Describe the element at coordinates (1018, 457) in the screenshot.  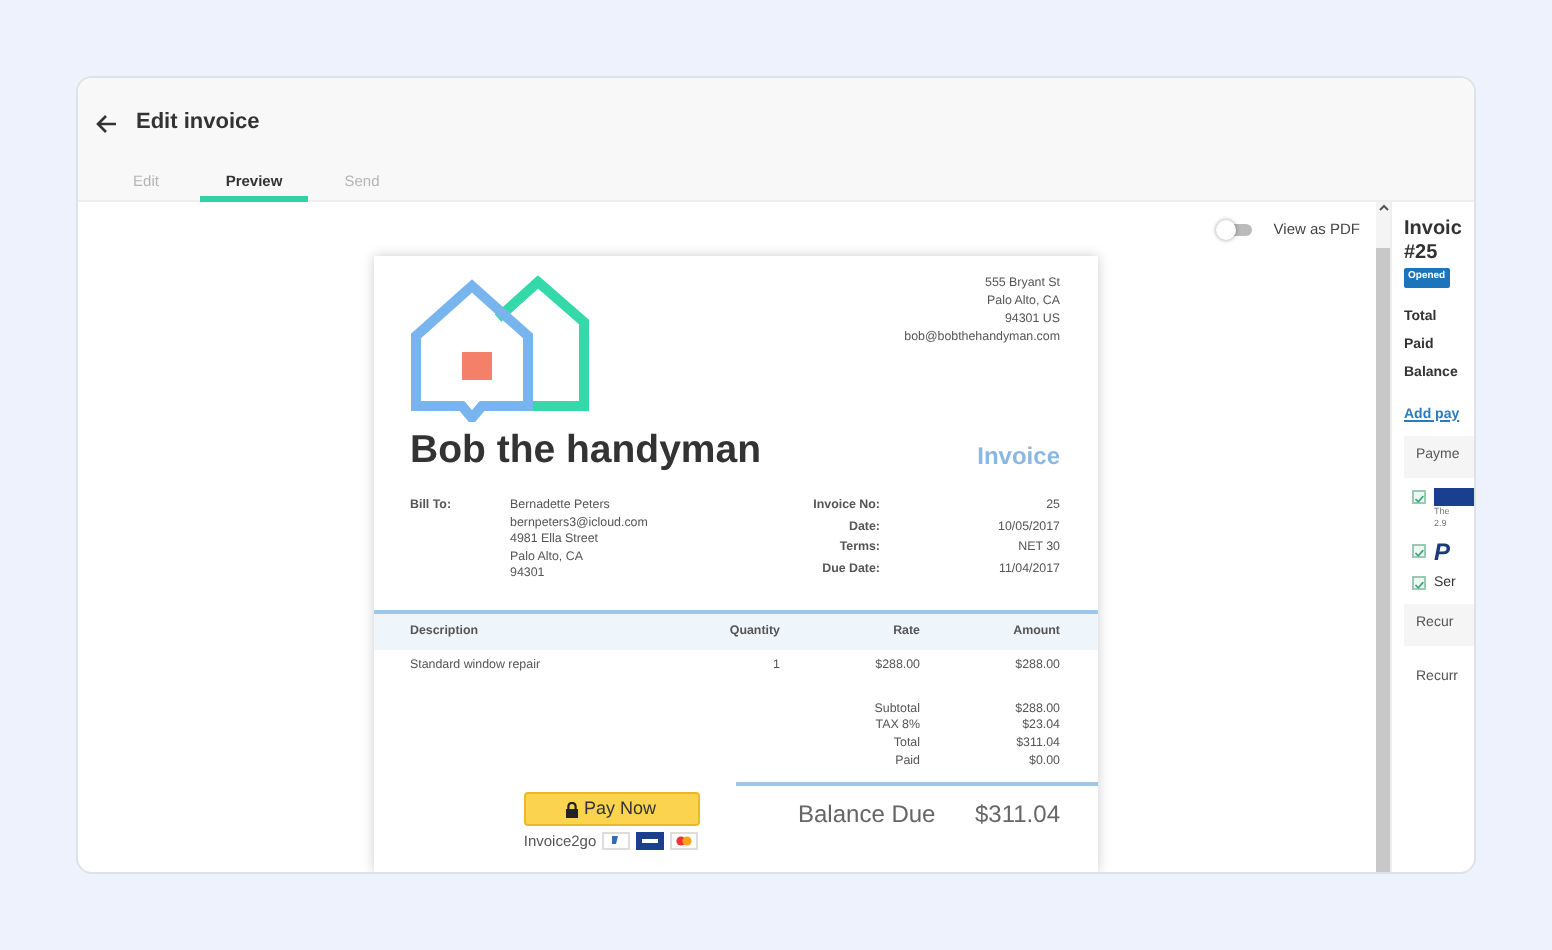
I see `document-title: Invoice` at that location.